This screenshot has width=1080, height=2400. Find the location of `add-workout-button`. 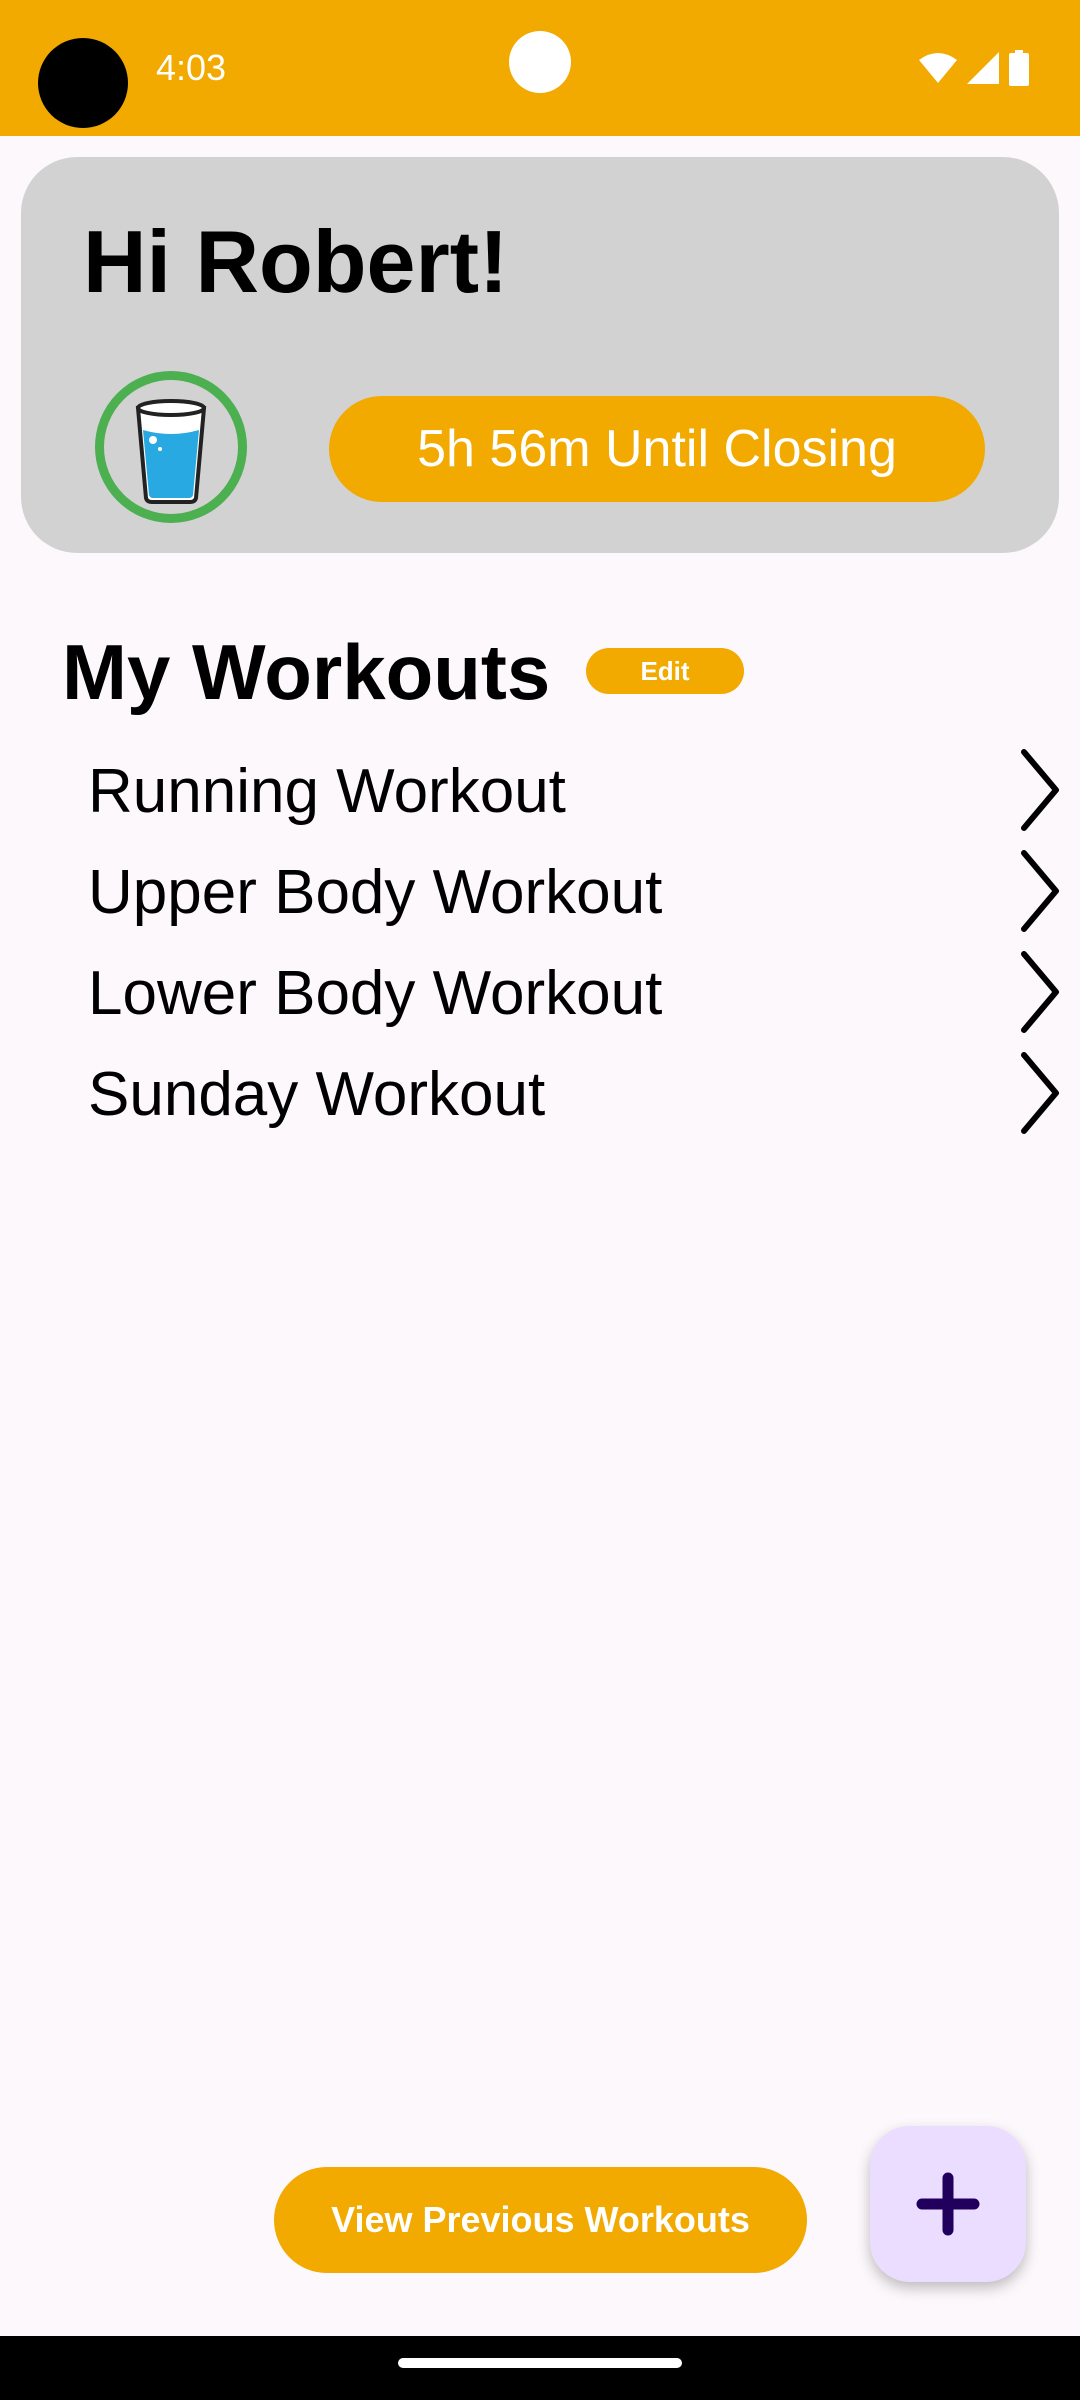

add-workout-button is located at coordinates (948, 2204).